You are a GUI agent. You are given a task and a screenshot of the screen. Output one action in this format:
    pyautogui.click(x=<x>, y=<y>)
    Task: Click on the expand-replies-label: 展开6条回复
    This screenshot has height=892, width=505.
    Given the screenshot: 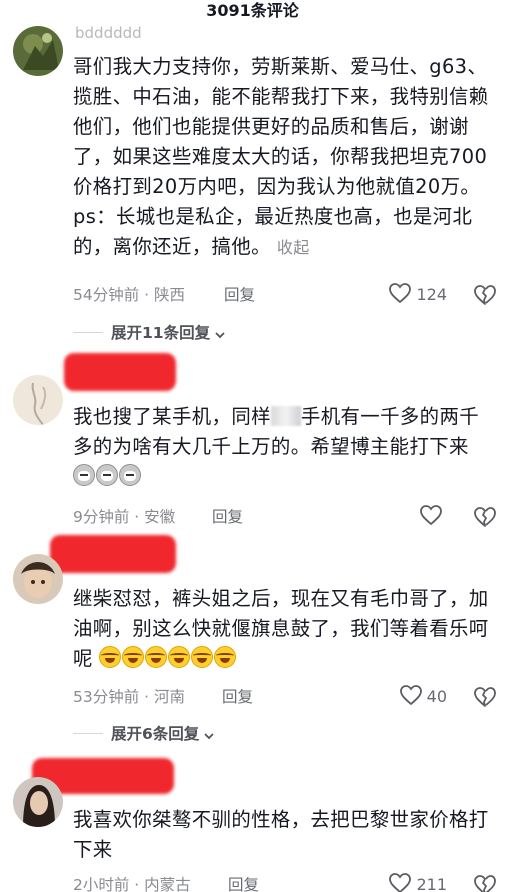 What is the action you would take?
    pyautogui.click(x=155, y=734)
    